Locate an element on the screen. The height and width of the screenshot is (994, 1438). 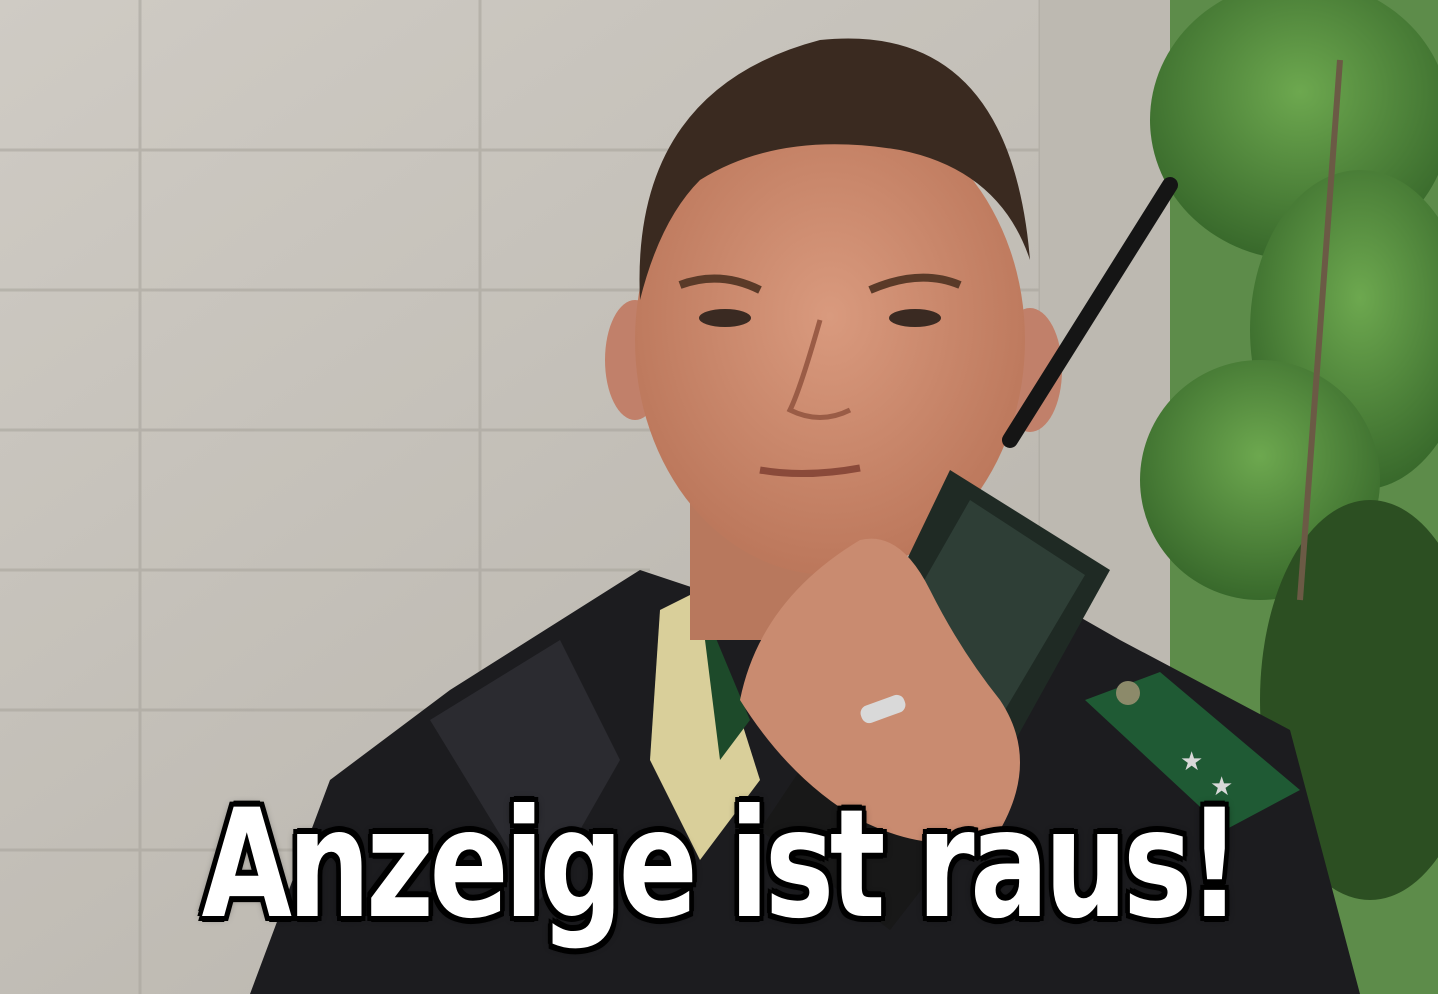
eye-right is located at coordinates (915, 318).